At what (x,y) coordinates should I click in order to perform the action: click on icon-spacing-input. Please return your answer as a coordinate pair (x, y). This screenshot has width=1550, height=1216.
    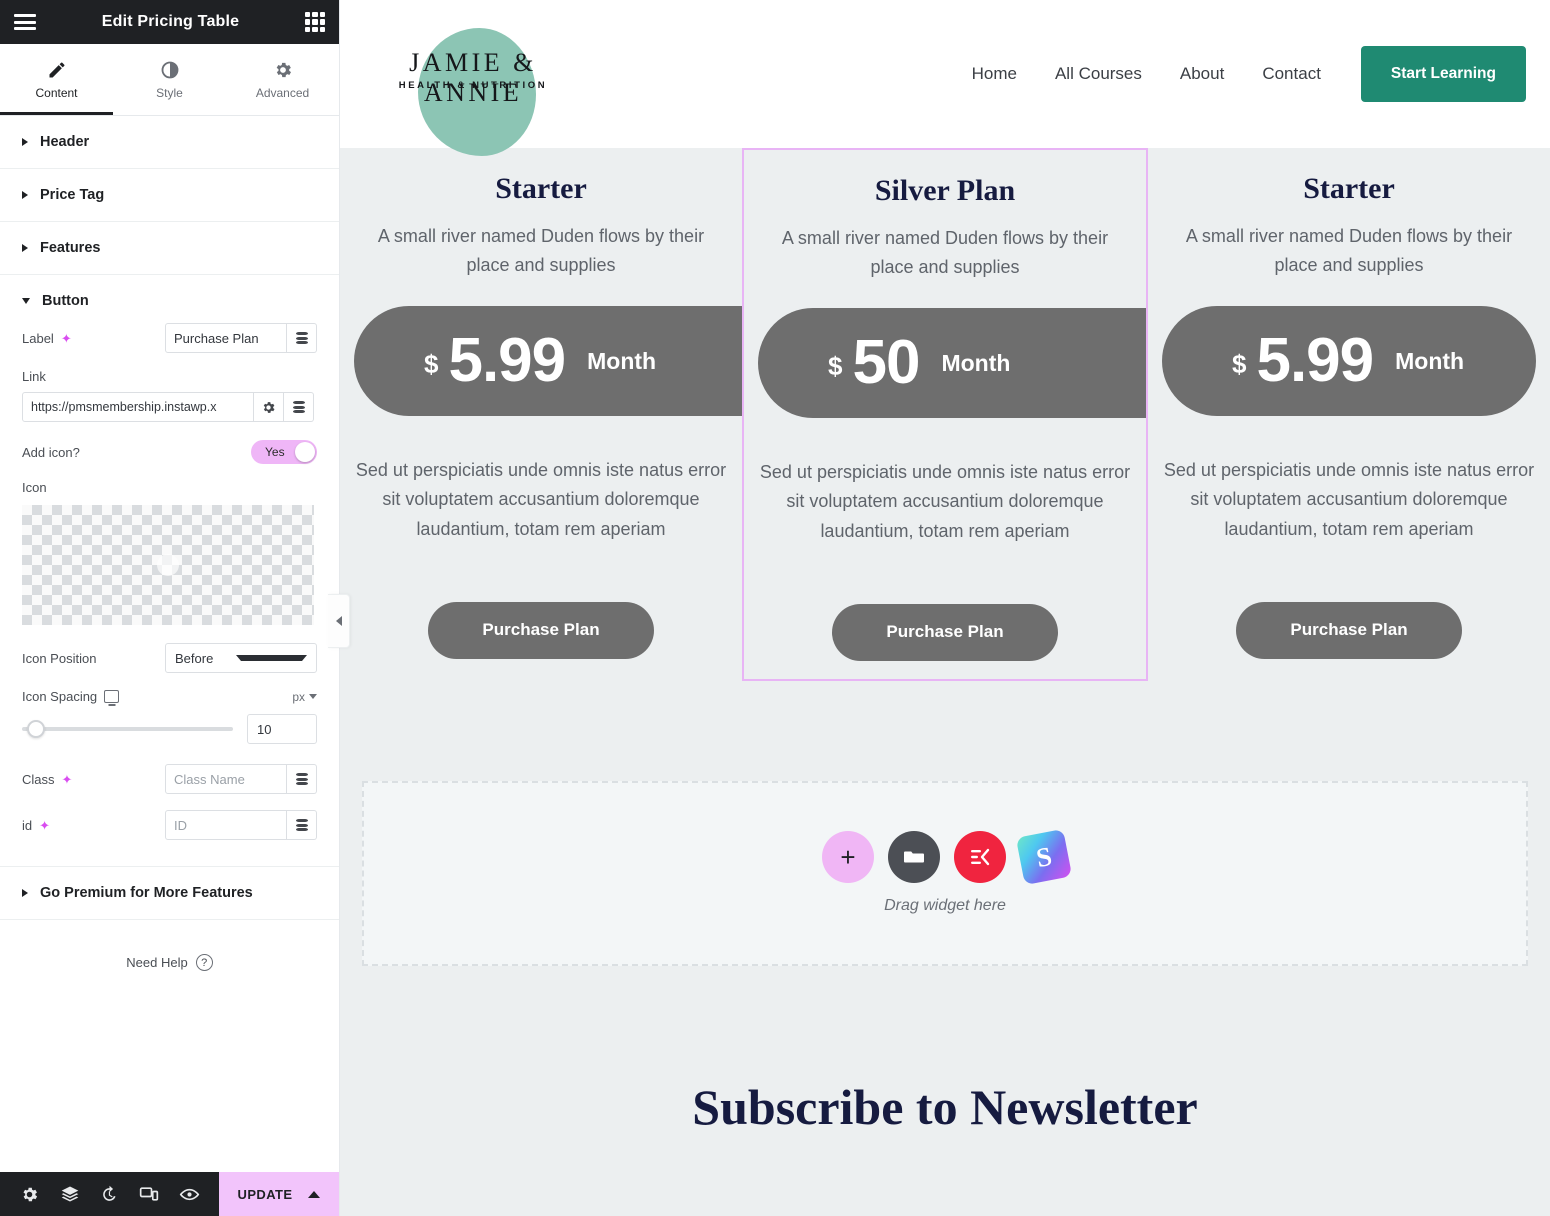
    Looking at the image, I should click on (282, 729).